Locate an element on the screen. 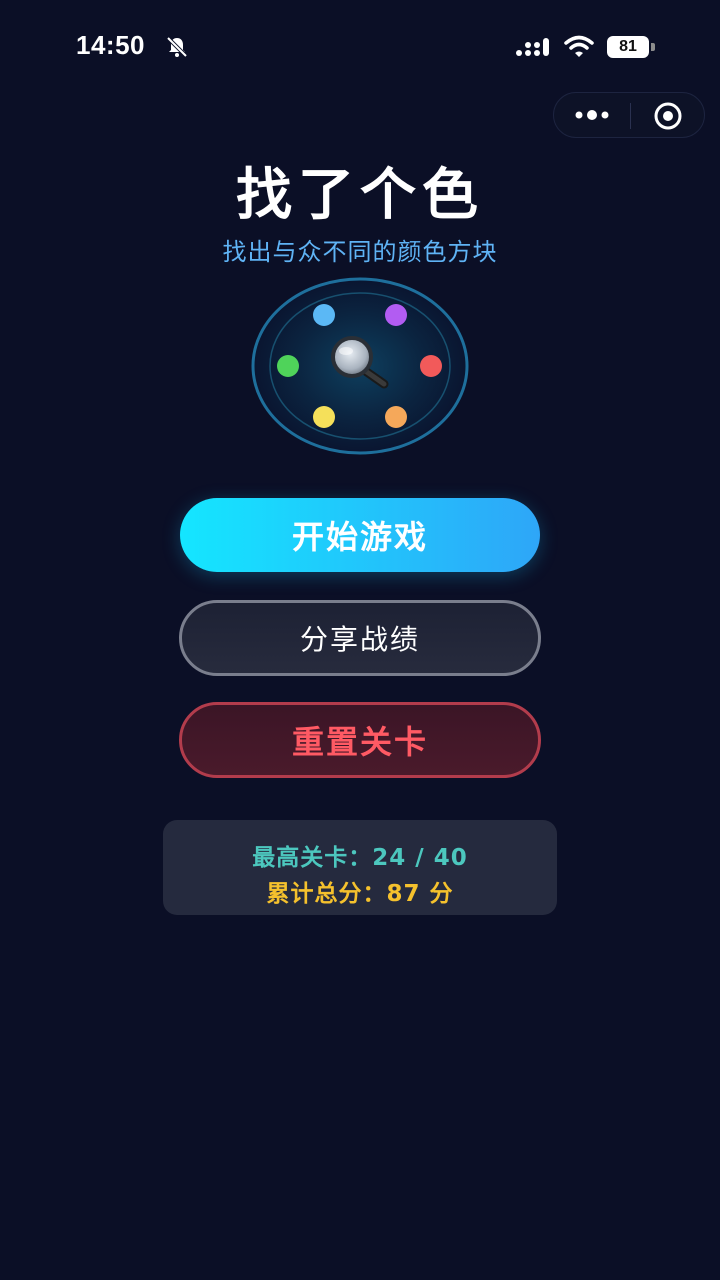  stats-panel: 最高关卡：24 / 40 累计总分：87 分 is located at coordinates (360, 867).